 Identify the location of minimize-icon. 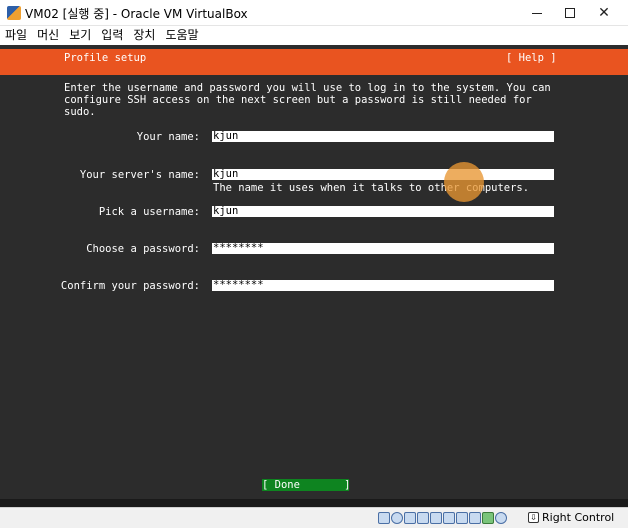
(537, 13).